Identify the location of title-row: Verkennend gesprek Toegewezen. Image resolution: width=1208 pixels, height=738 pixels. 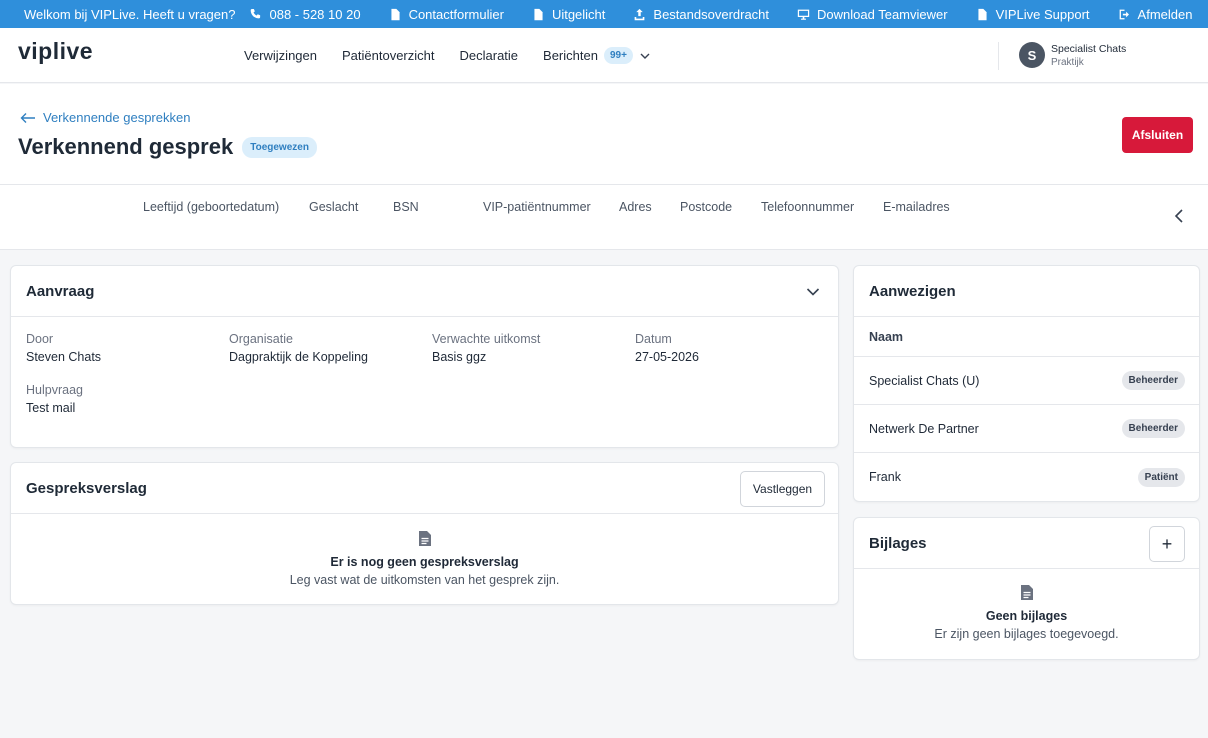
(167, 147).